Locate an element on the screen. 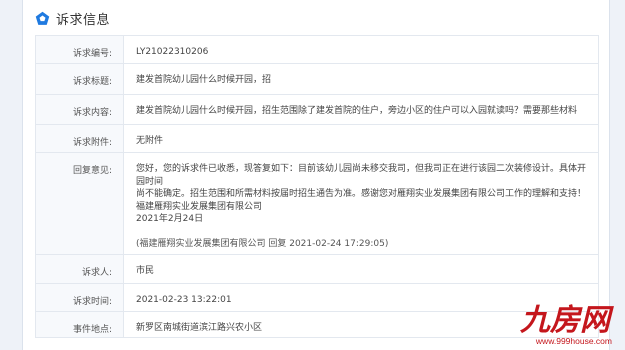 Image resolution: width=625 pixels, height=350 pixels. section-header: 诉求信息 is located at coordinates (72, 18).